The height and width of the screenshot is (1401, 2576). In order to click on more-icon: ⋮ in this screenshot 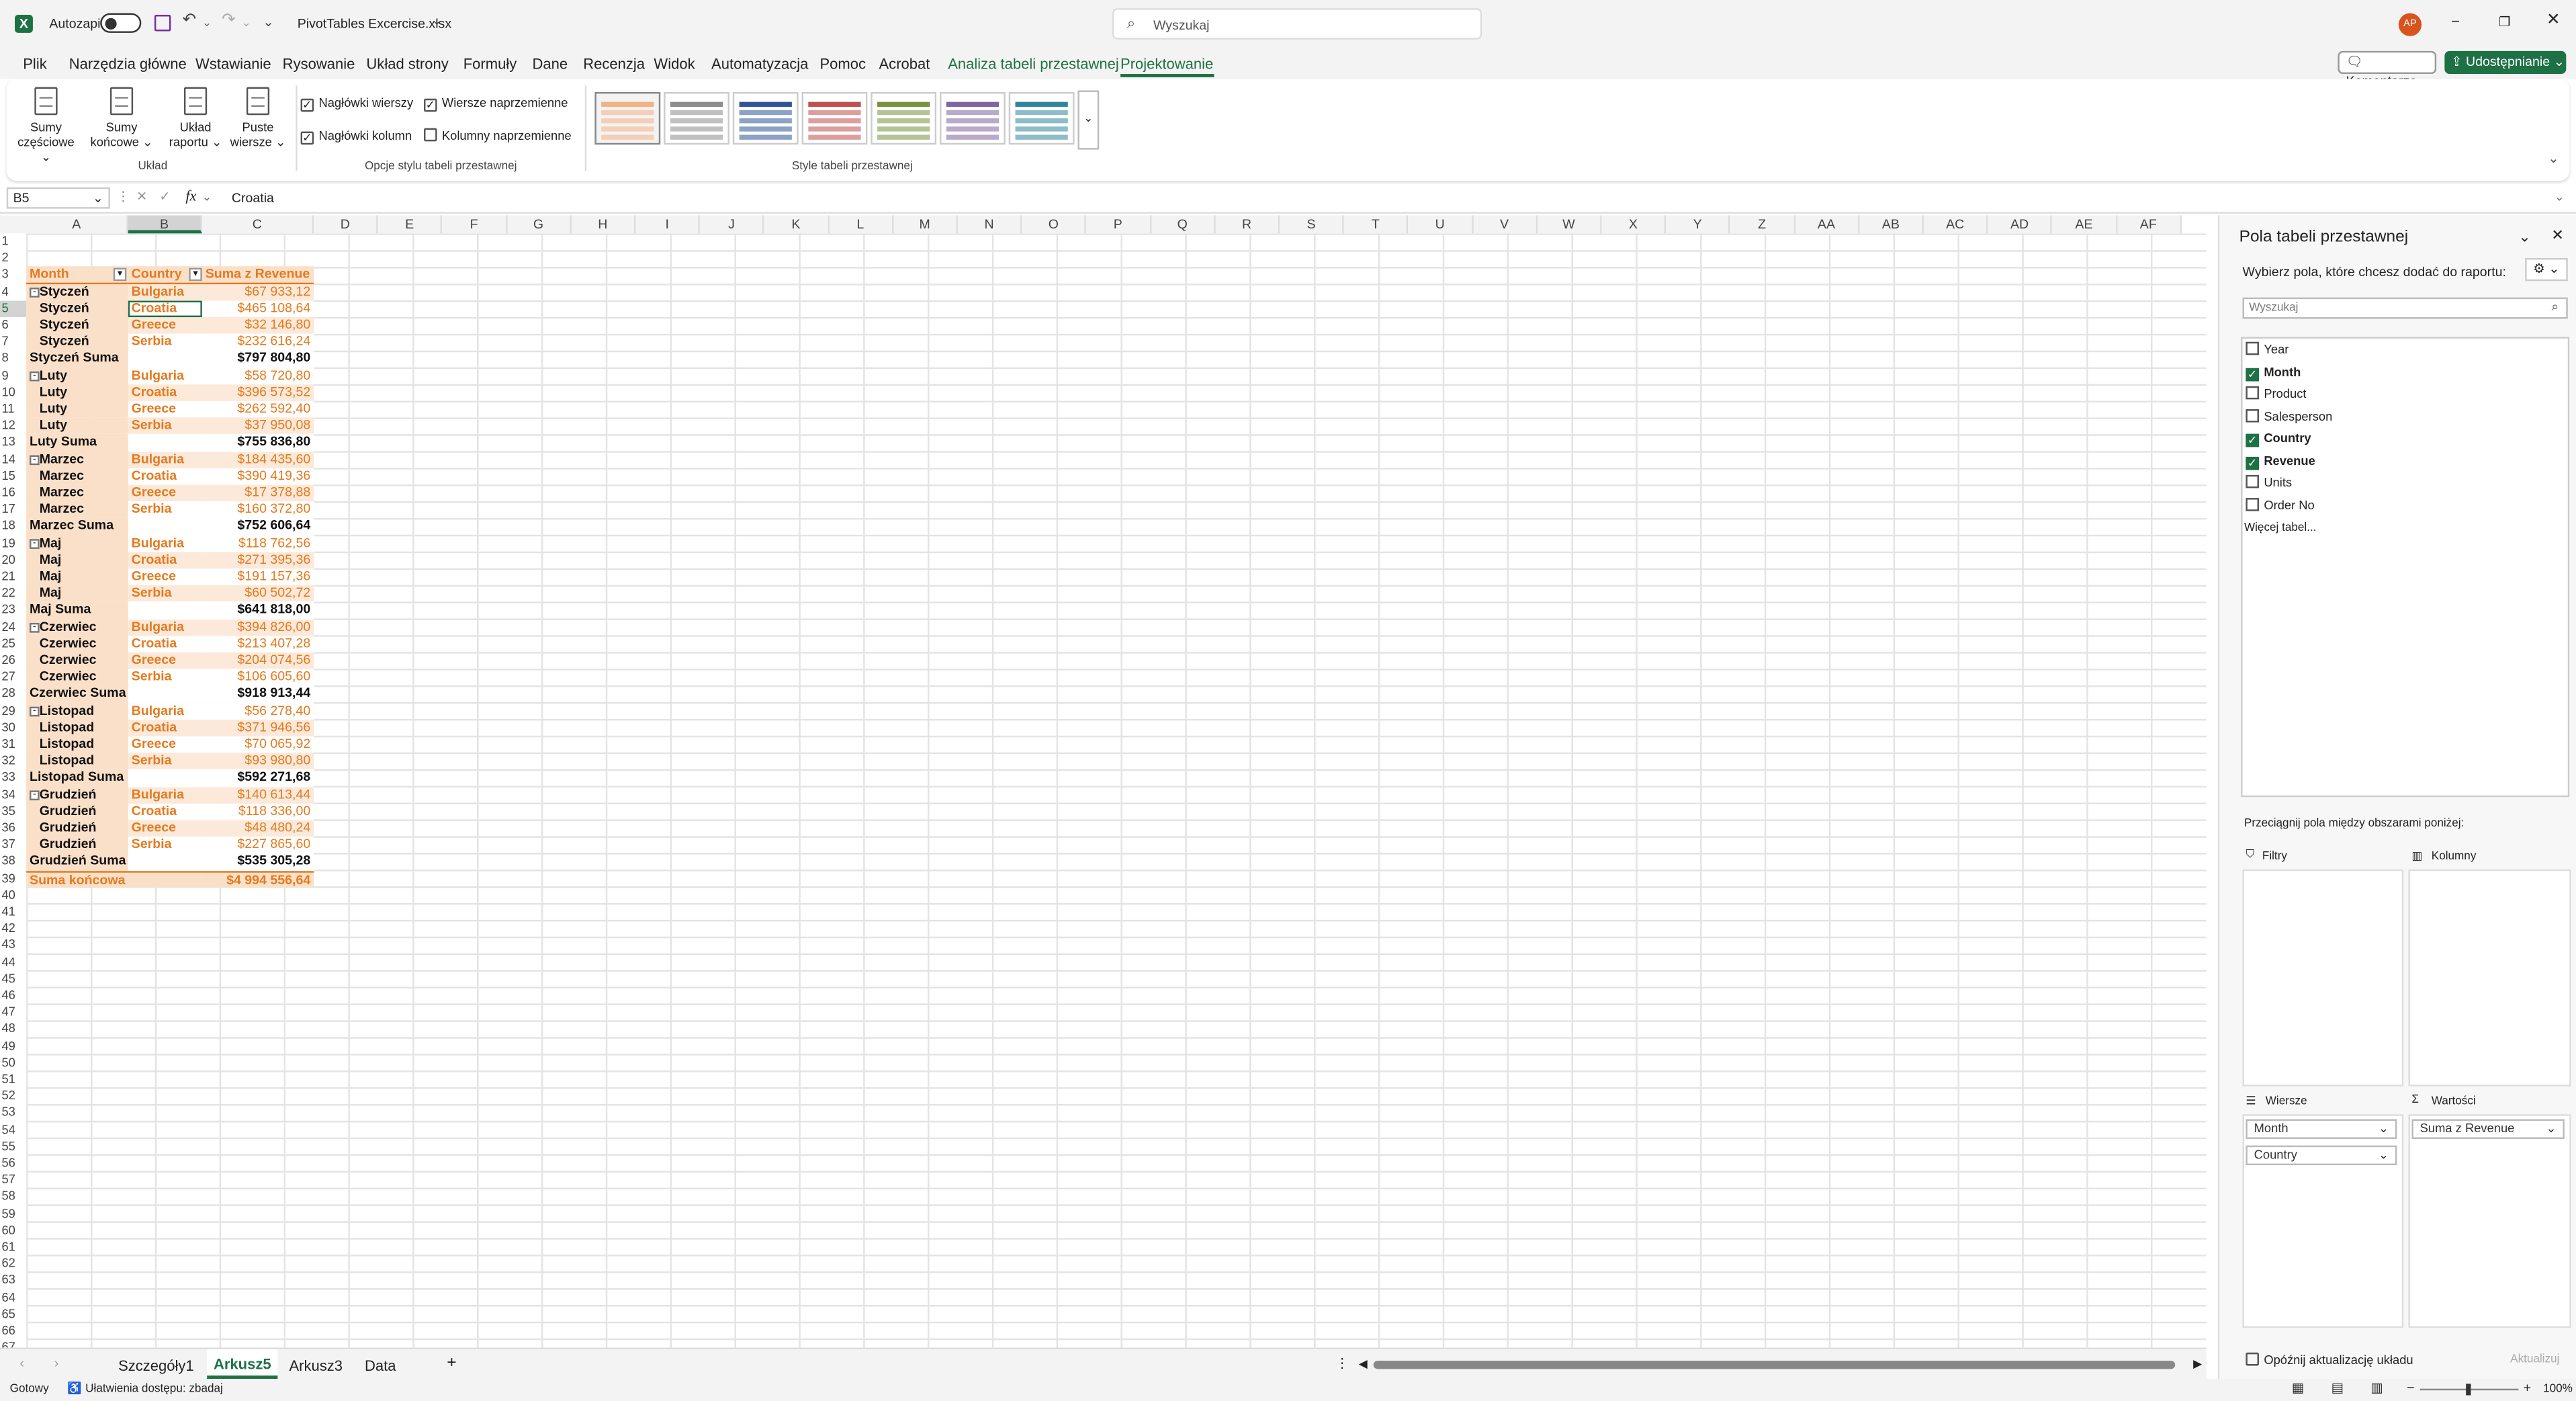, I will do `click(123, 196)`.